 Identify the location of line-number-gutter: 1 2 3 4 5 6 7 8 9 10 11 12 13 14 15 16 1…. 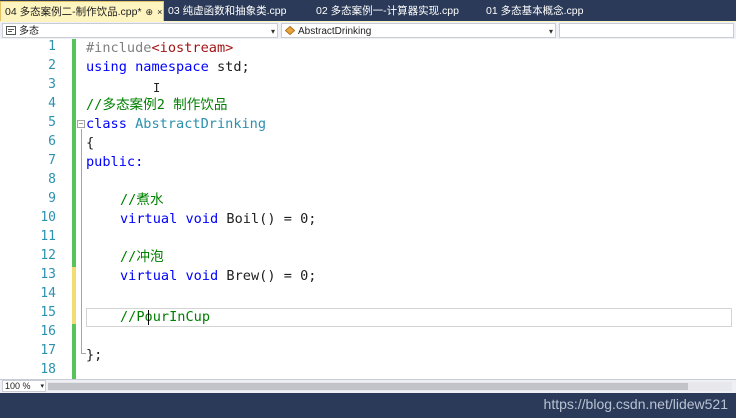
(31, 209).